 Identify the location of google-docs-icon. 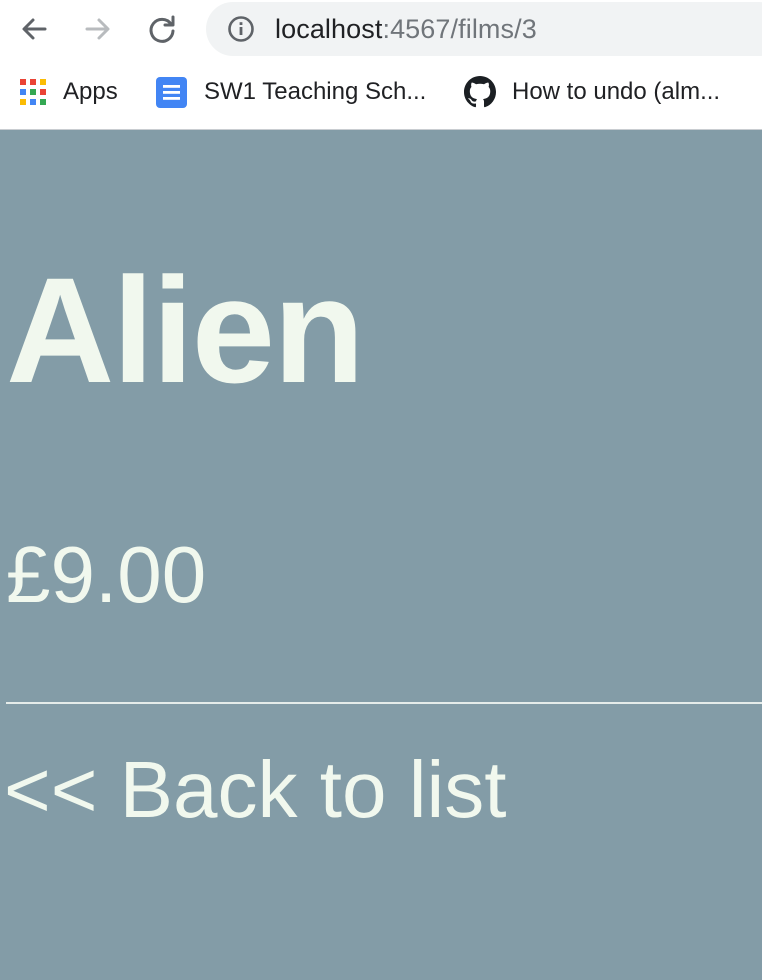
(171, 92).